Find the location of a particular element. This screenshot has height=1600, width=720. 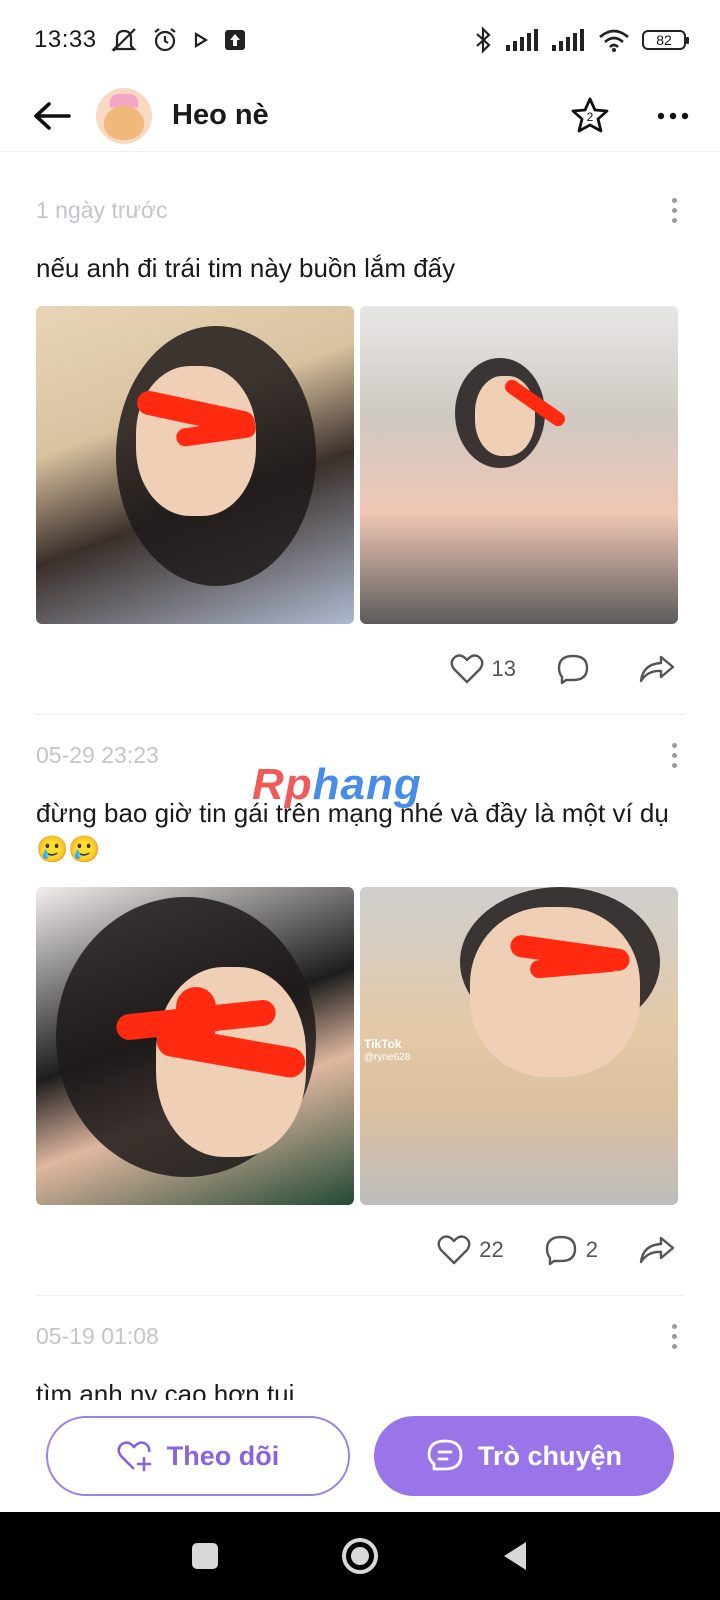

heart-plus-icon is located at coordinates (134, 1456).